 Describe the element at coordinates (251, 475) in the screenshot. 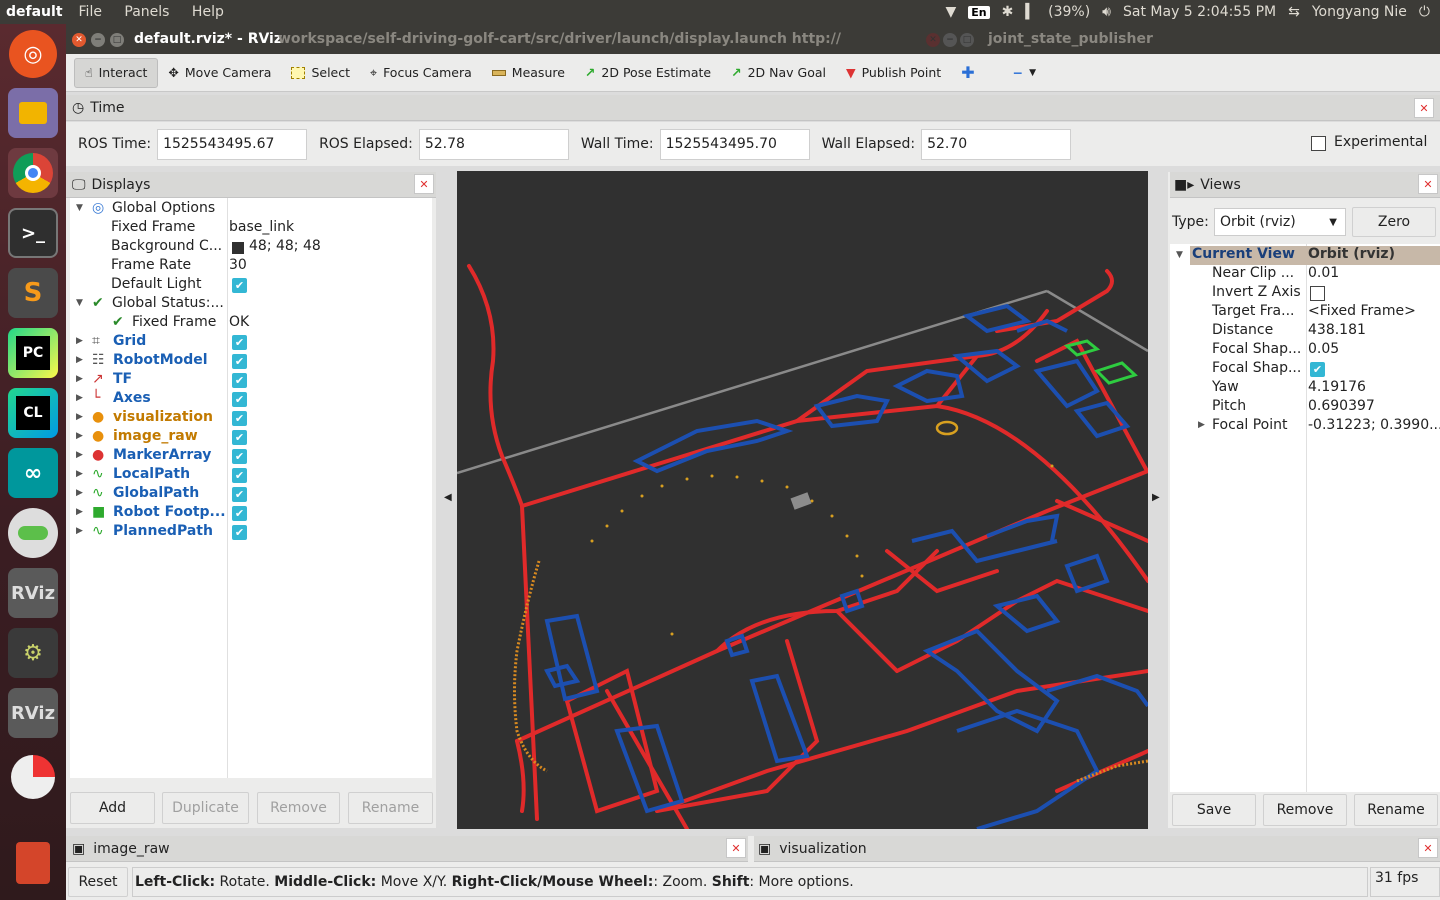

I see `display-item-localpath: ▶ ∿ LocalPath ✔` at that location.